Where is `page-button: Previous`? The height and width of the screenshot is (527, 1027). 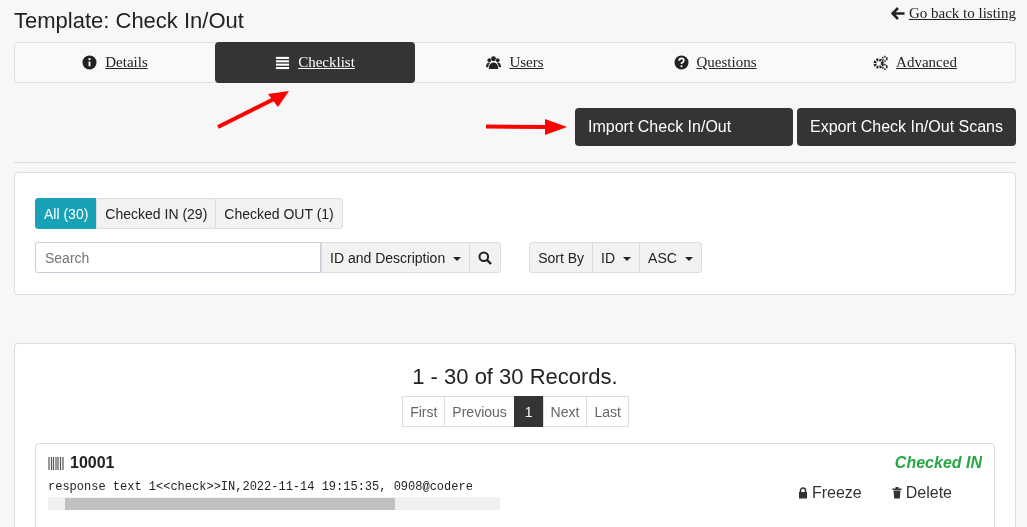
page-button: Previous is located at coordinates (479, 411).